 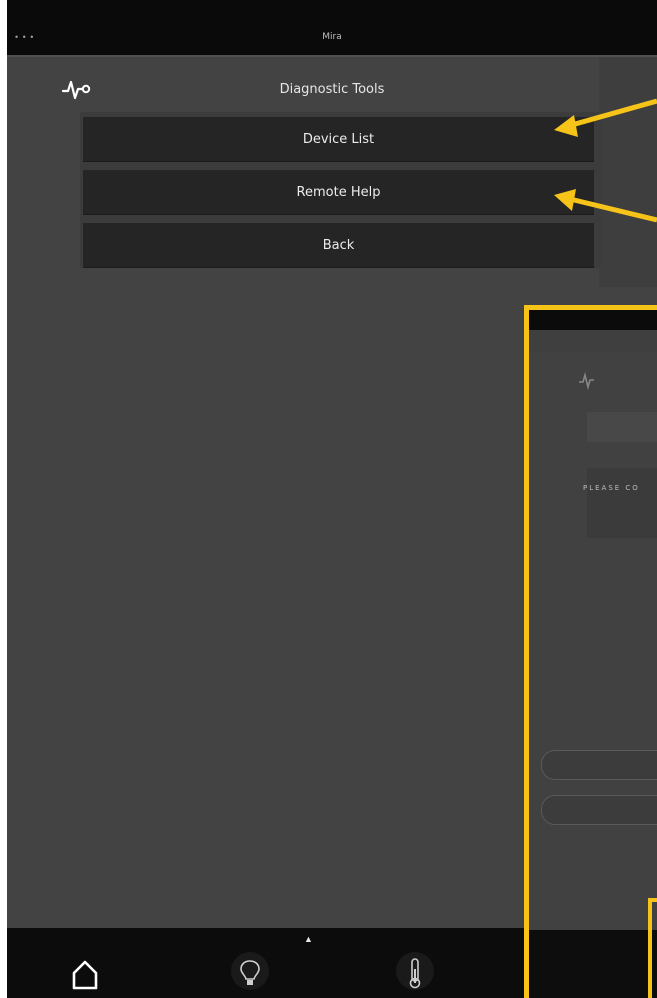 I want to click on remote-help-button: Remote Help, so click(x=338, y=192).